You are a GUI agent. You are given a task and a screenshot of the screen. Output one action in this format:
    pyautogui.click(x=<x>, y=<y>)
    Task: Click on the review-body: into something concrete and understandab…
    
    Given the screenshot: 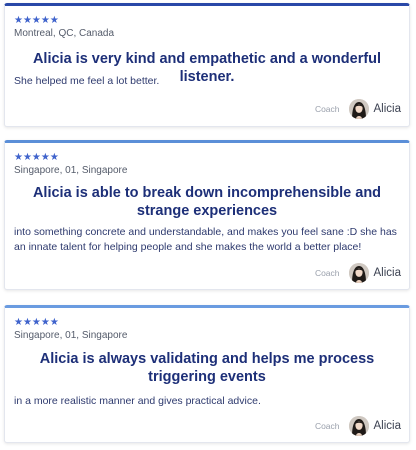 What is the action you would take?
    pyautogui.click(x=205, y=239)
    